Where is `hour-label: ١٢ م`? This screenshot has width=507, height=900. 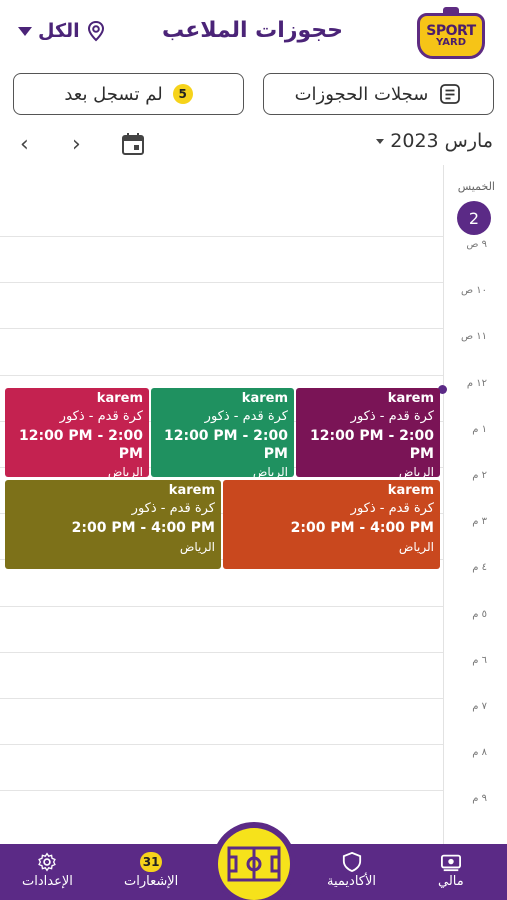 hour-label: ١٢ م is located at coordinates (476, 383).